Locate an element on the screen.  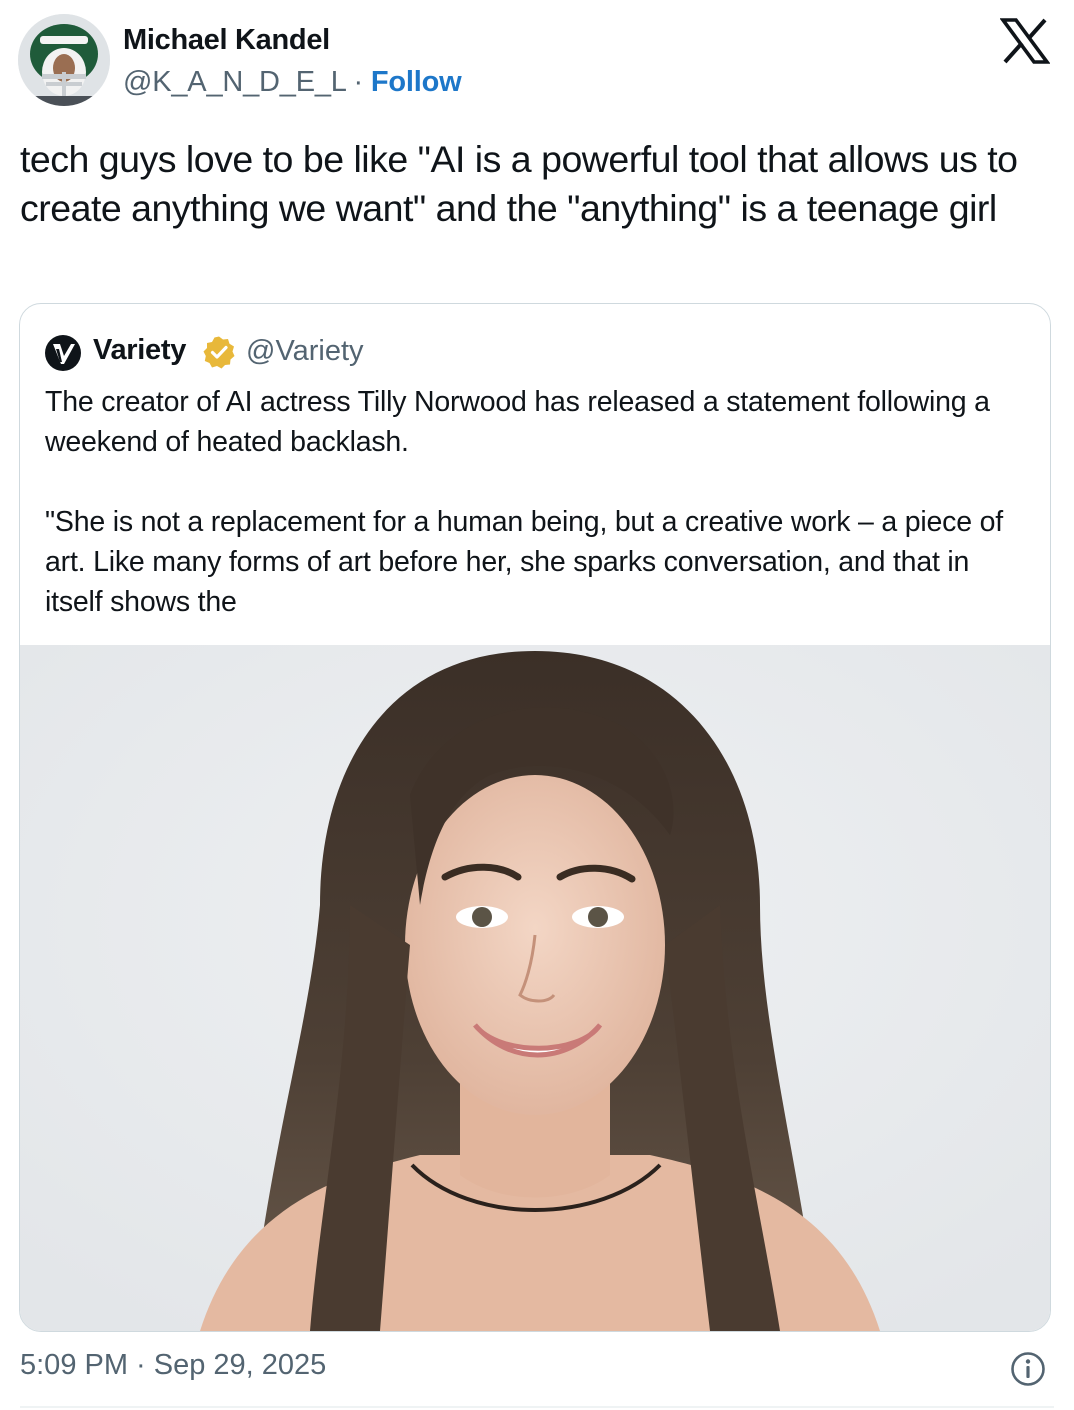
info-icon is located at coordinates (1028, 1369).